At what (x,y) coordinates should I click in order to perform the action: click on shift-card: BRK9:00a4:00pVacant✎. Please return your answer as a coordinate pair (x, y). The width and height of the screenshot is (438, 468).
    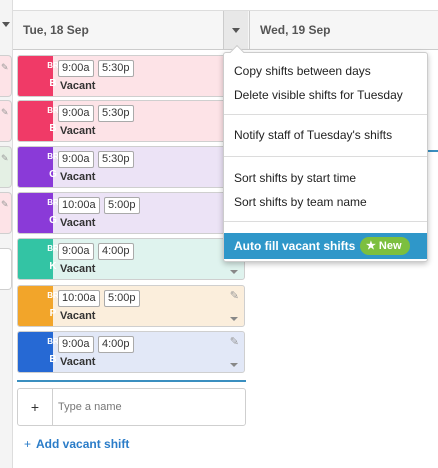
    Looking at the image, I should click on (131, 259).